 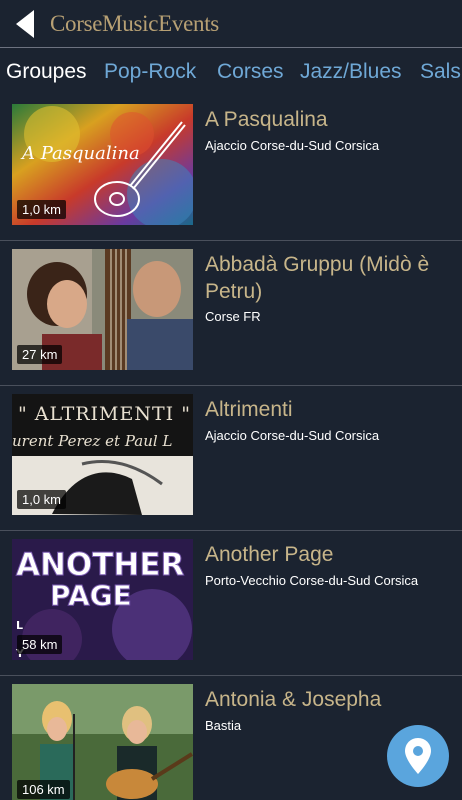 I want to click on tab-salsa: Sals, so click(x=440, y=72).